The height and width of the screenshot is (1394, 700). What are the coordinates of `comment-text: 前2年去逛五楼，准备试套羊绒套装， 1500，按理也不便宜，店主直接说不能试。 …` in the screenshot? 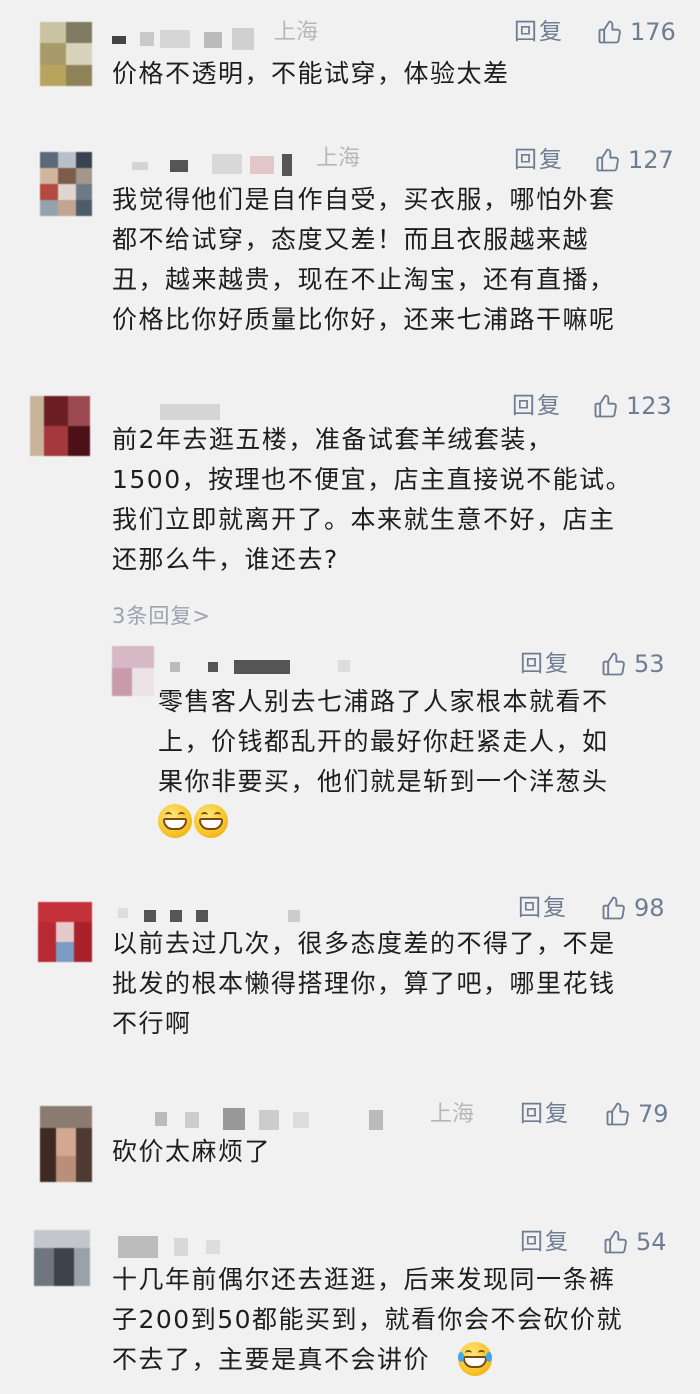 It's located at (372, 499).